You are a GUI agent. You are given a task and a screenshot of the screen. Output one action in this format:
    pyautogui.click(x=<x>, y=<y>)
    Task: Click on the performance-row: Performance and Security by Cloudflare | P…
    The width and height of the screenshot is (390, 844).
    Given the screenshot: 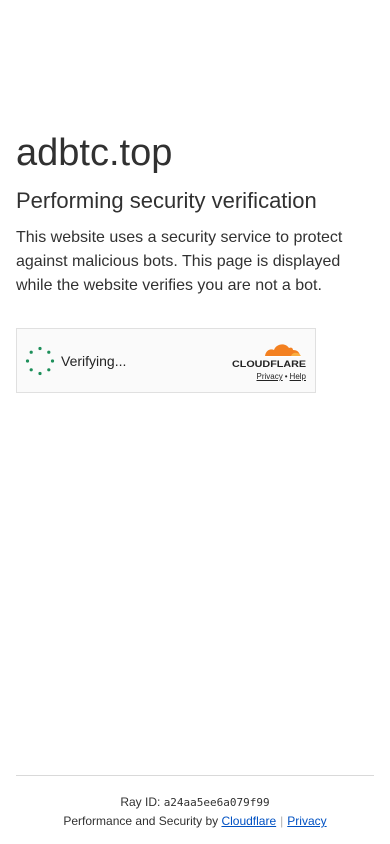 What is the action you would take?
    pyautogui.click(x=195, y=821)
    